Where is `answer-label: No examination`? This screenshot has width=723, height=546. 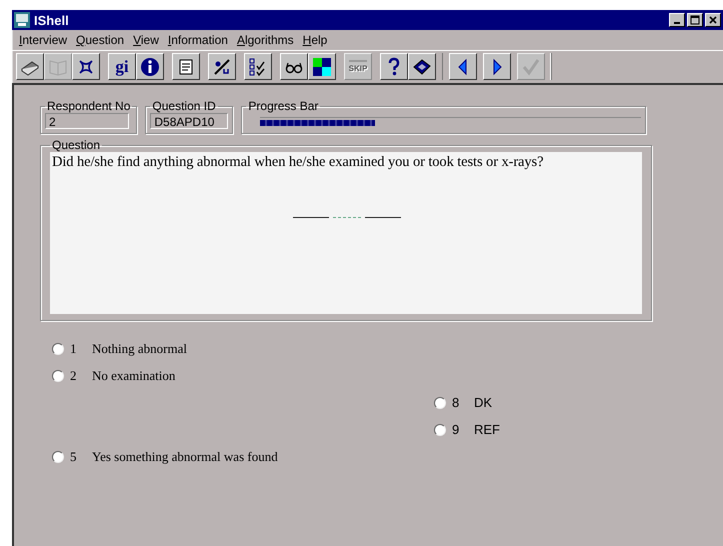
answer-label: No examination is located at coordinates (134, 376).